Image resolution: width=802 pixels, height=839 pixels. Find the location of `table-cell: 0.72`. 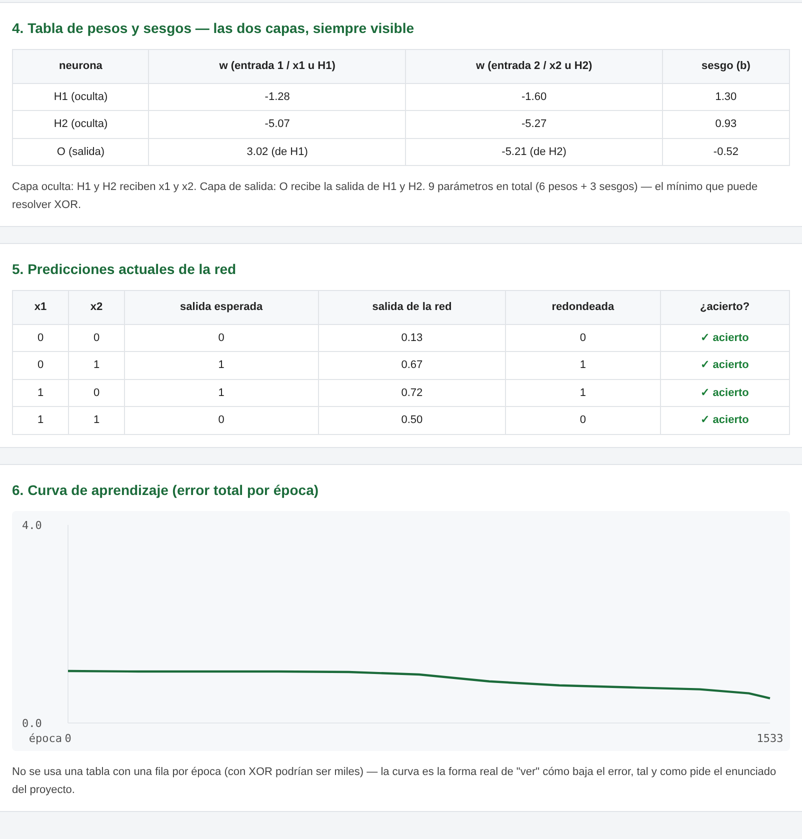

table-cell: 0.72 is located at coordinates (412, 392).